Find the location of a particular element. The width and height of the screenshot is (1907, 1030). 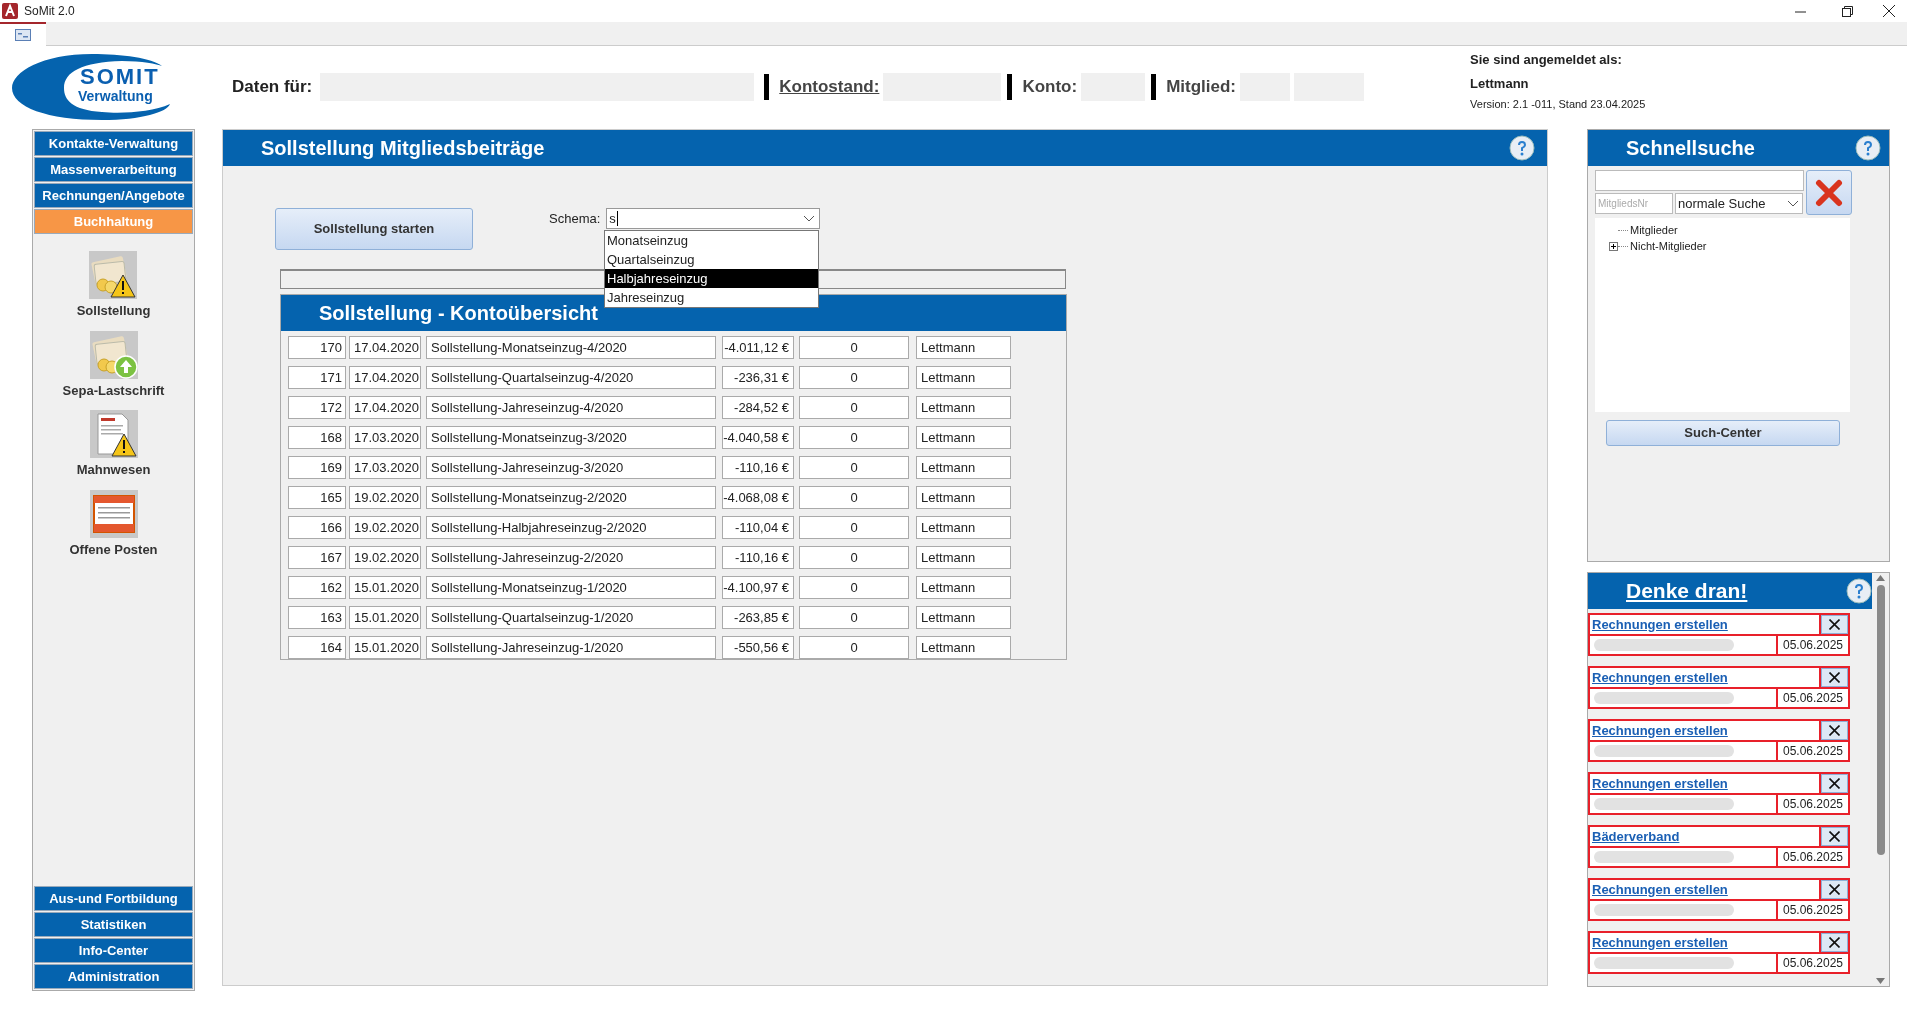

nav-button: Massenverarbeitung is located at coordinates (113, 169).